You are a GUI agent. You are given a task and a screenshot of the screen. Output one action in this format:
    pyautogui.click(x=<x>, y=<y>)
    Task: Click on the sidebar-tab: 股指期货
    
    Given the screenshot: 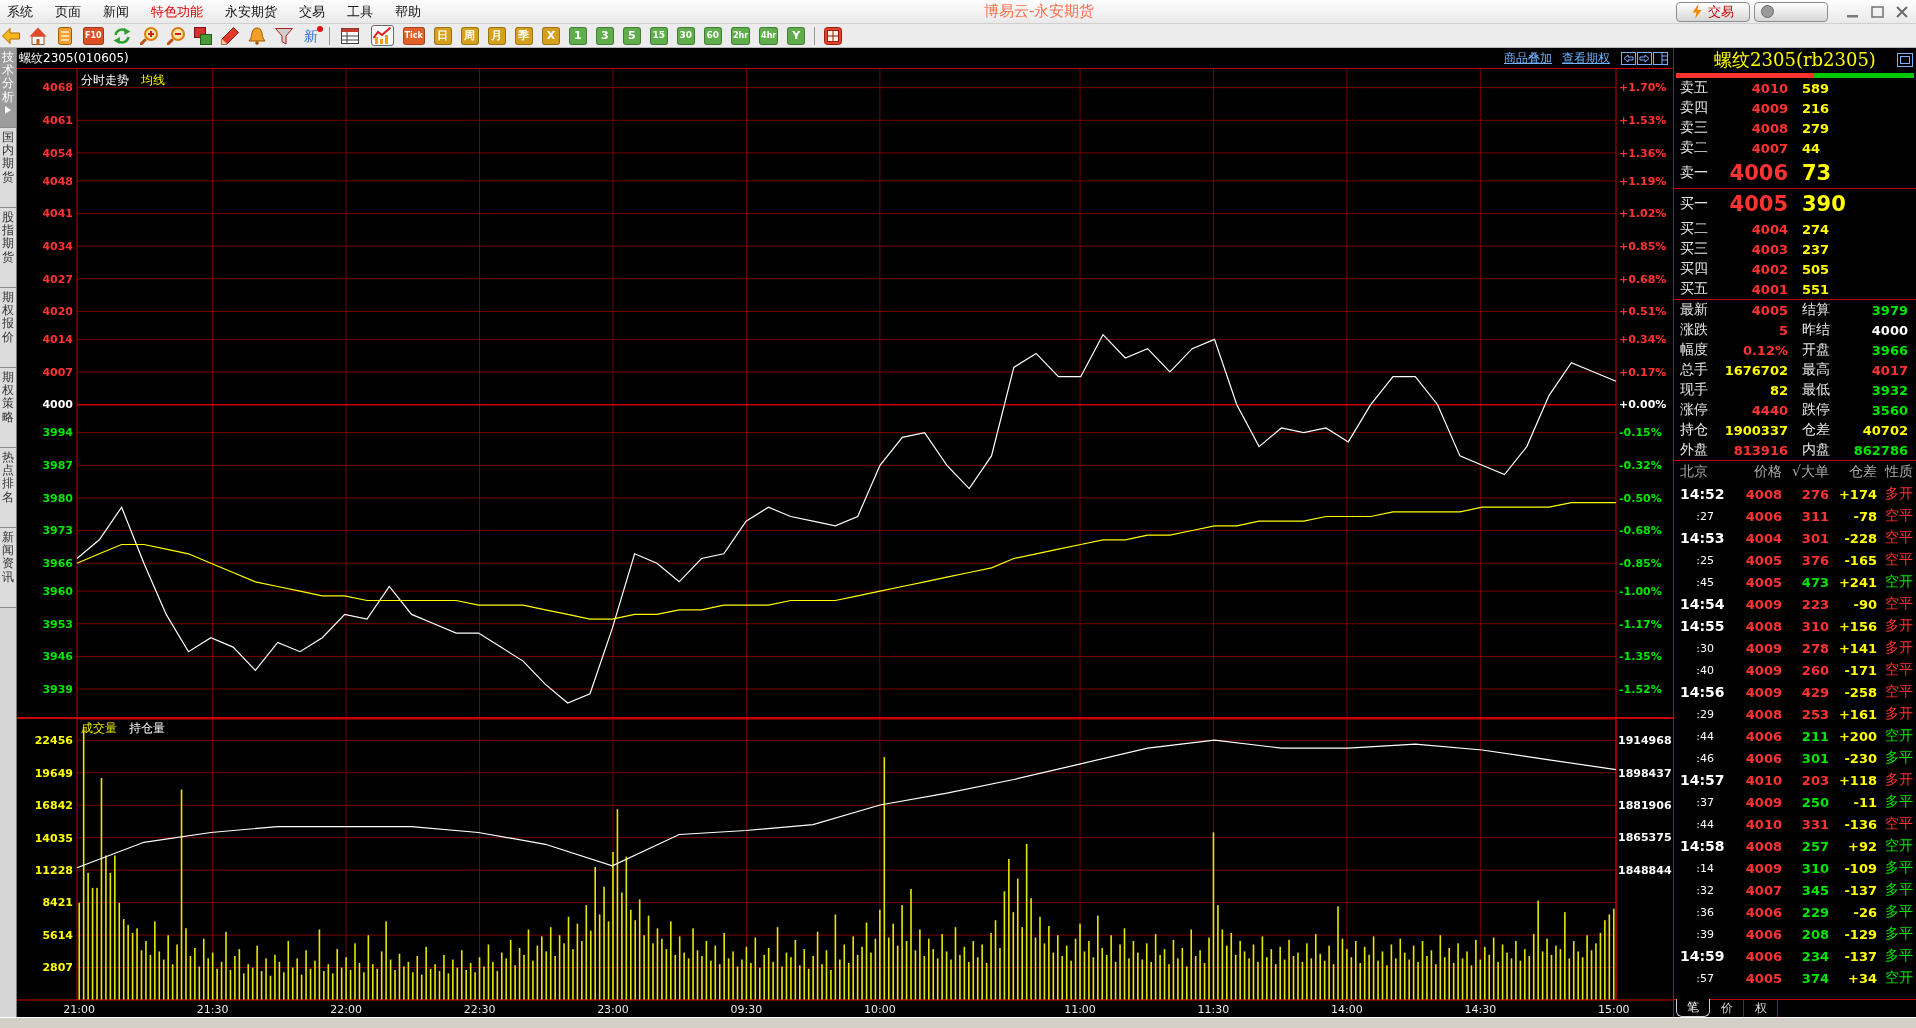 What is the action you would take?
    pyautogui.click(x=8, y=248)
    